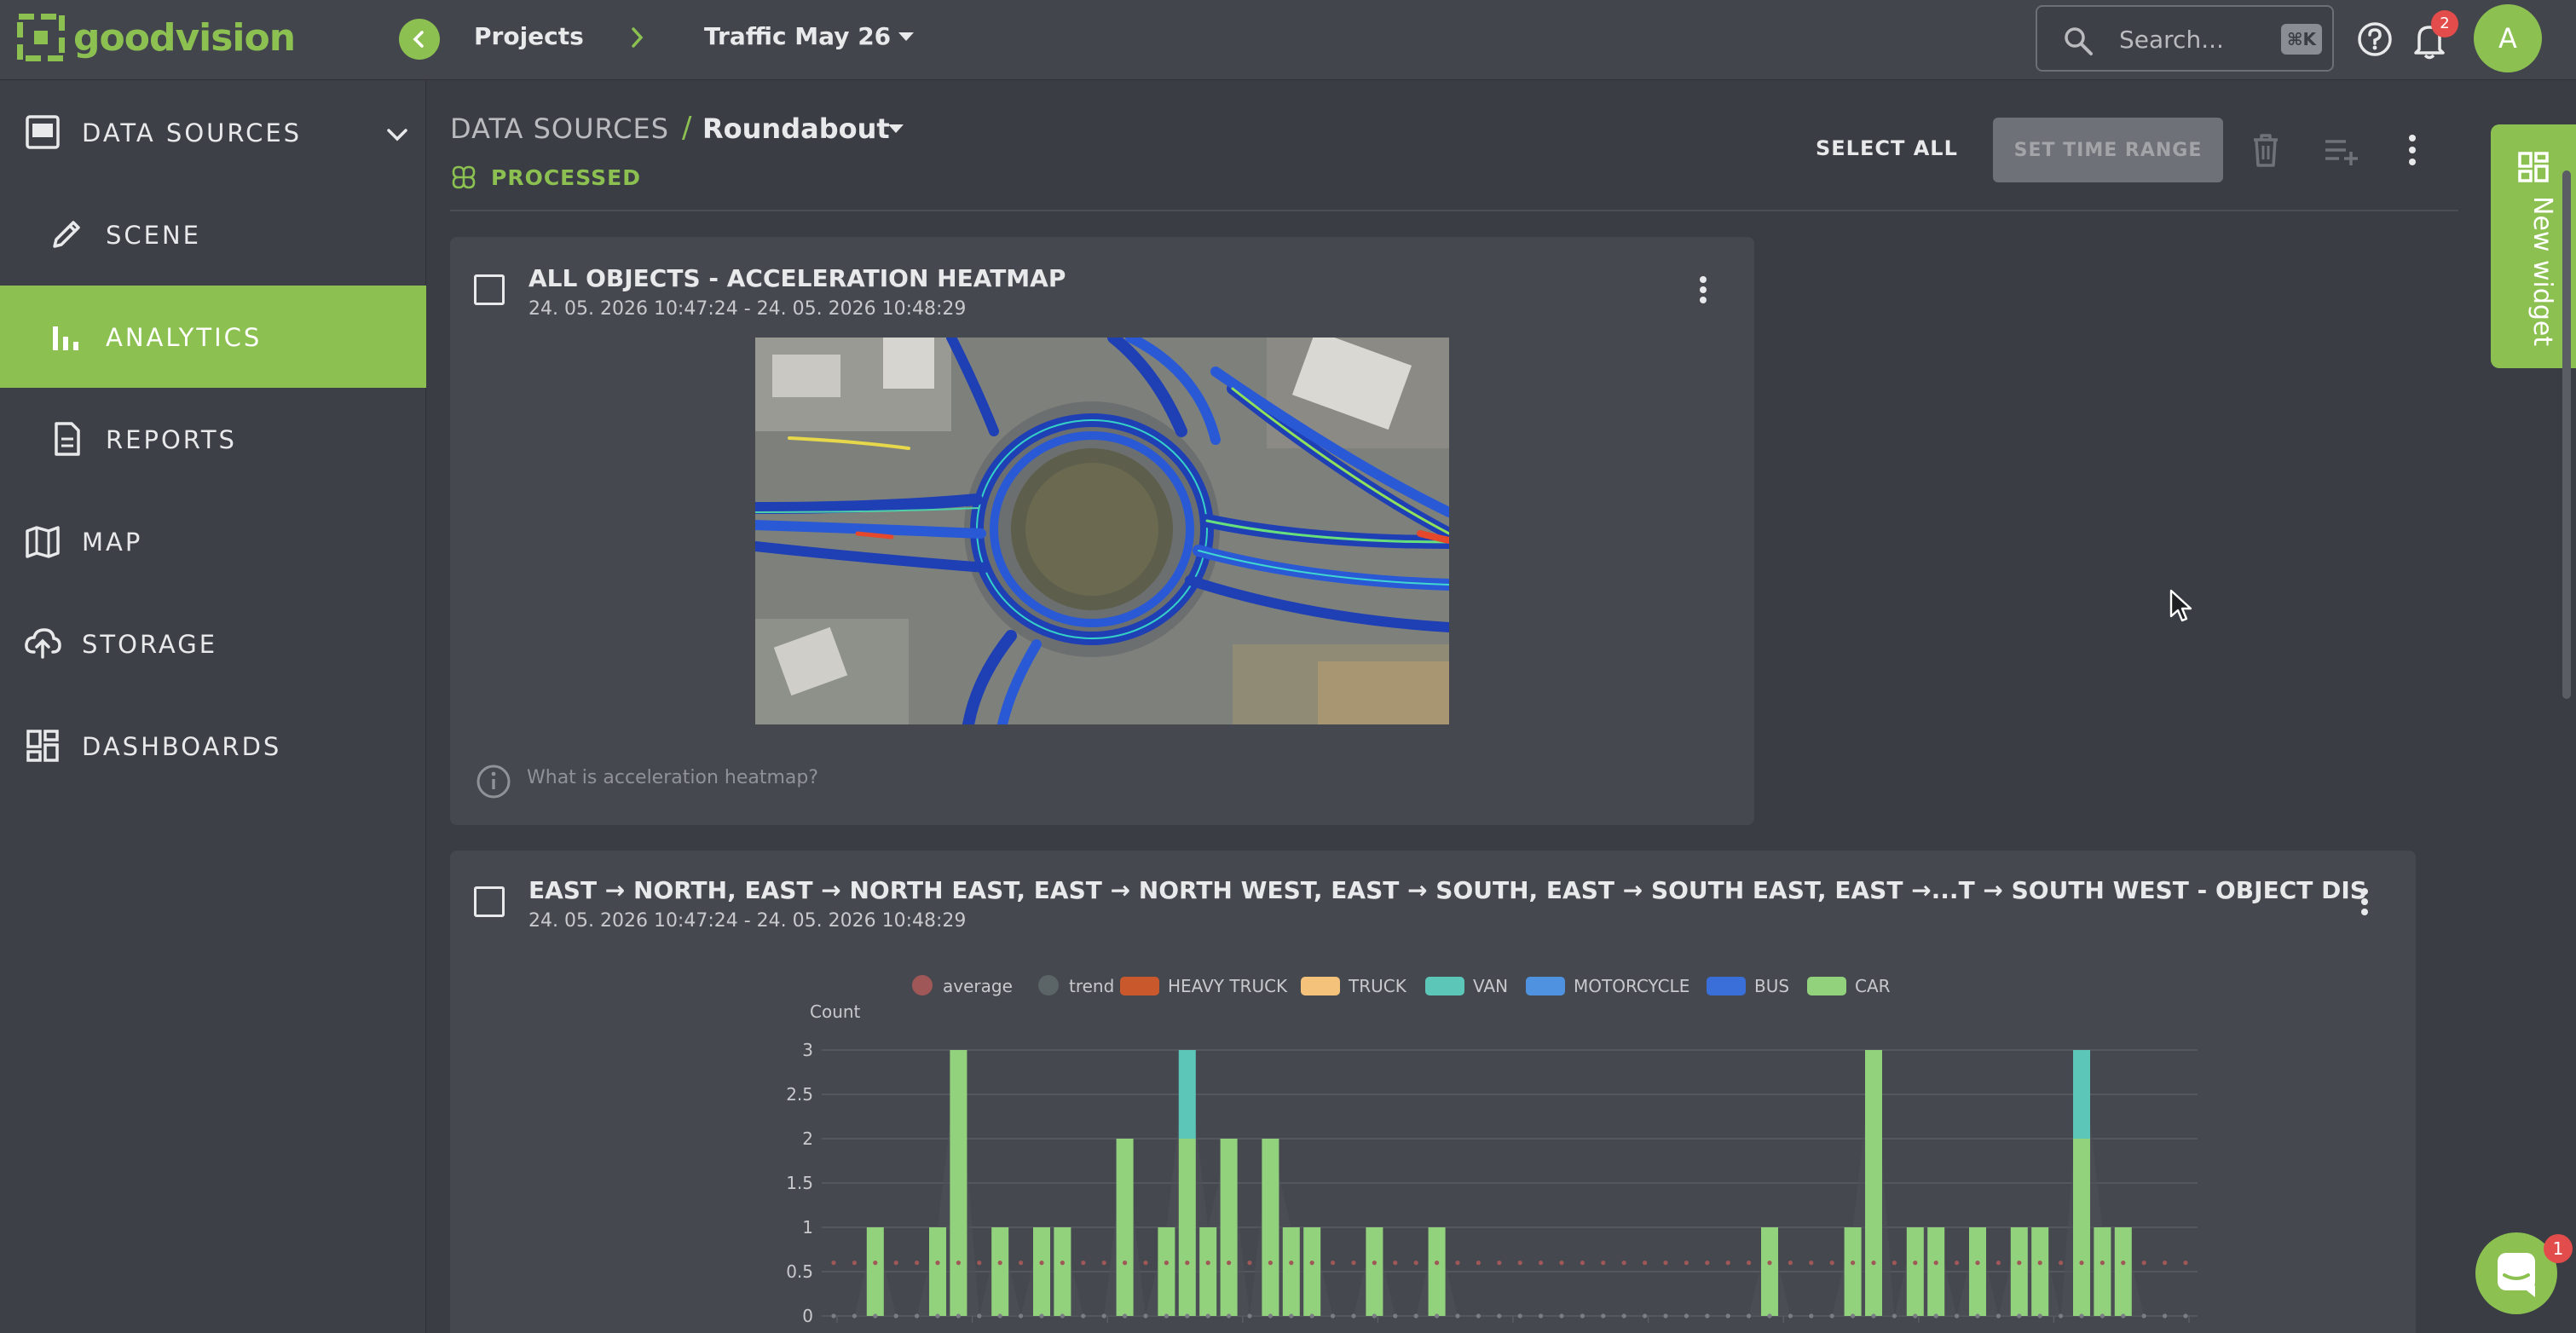 The image size is (2576, 1333). Describe the element at coordinates (1091, 986) in the screenshot. I see `legend-label-trend: trend` at that location.